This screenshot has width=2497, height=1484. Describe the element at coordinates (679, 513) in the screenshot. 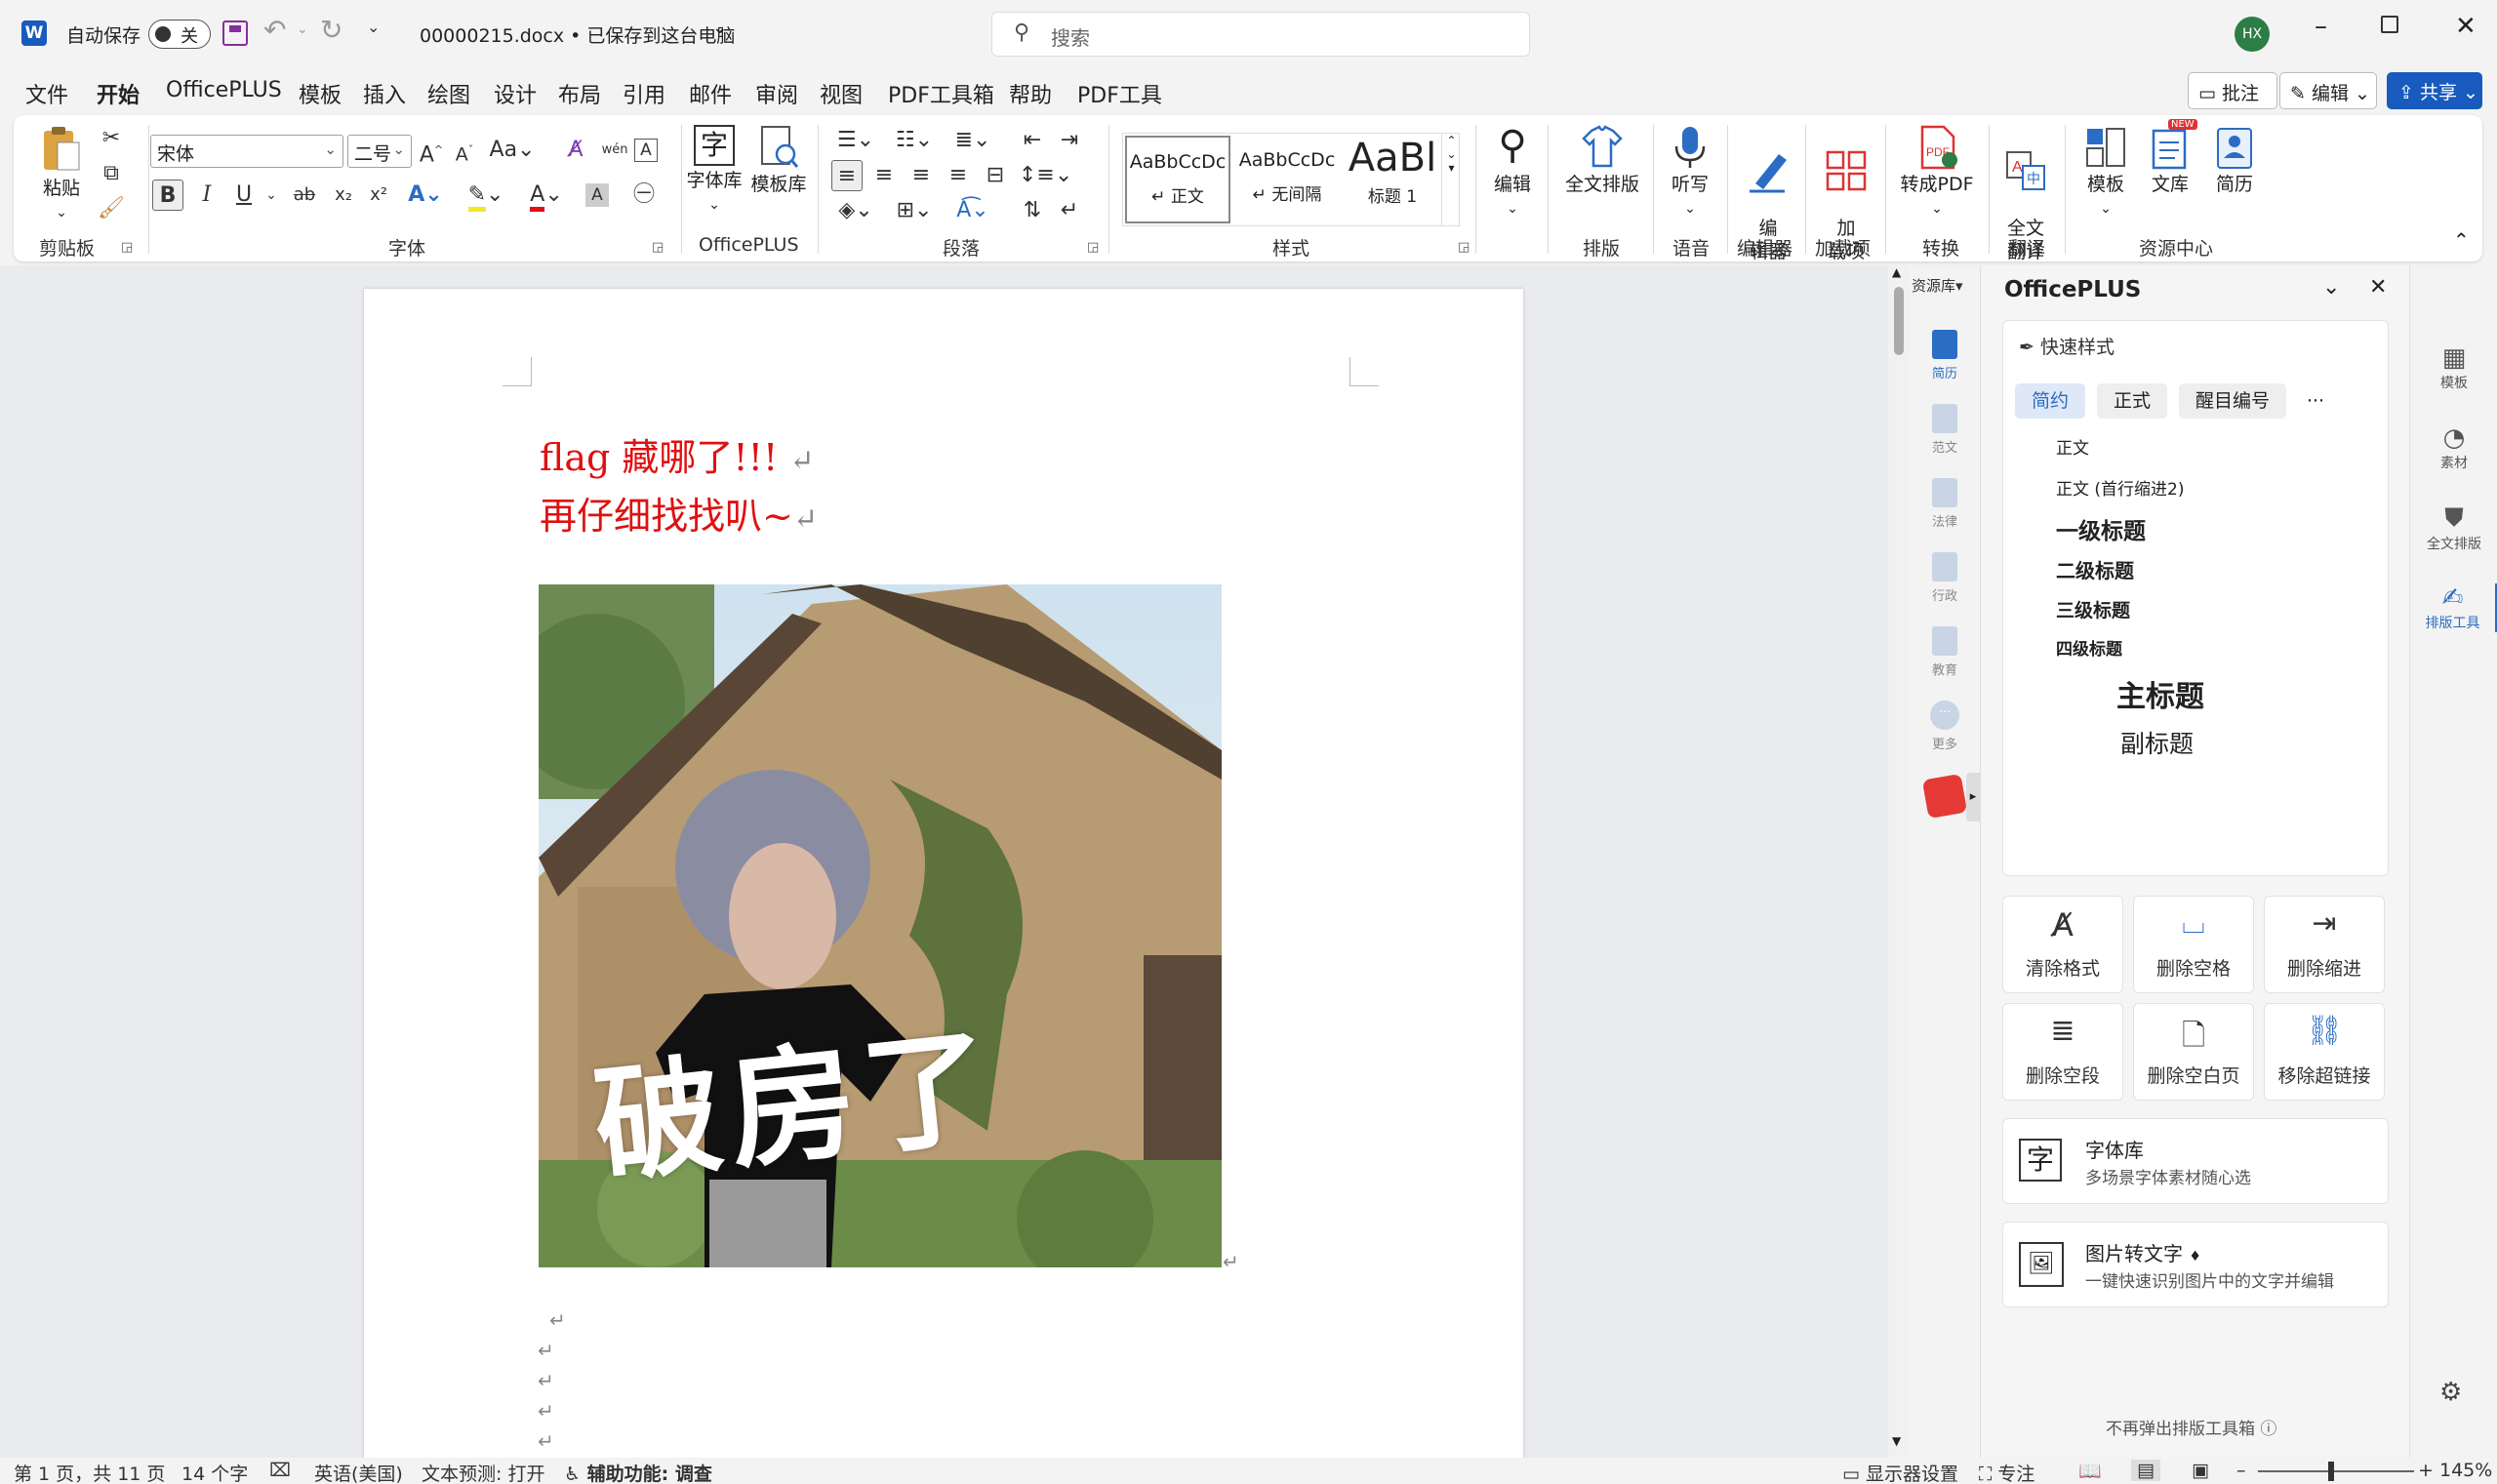

I see `doc-line-2: 再仔细找找叭~↵` at that location.